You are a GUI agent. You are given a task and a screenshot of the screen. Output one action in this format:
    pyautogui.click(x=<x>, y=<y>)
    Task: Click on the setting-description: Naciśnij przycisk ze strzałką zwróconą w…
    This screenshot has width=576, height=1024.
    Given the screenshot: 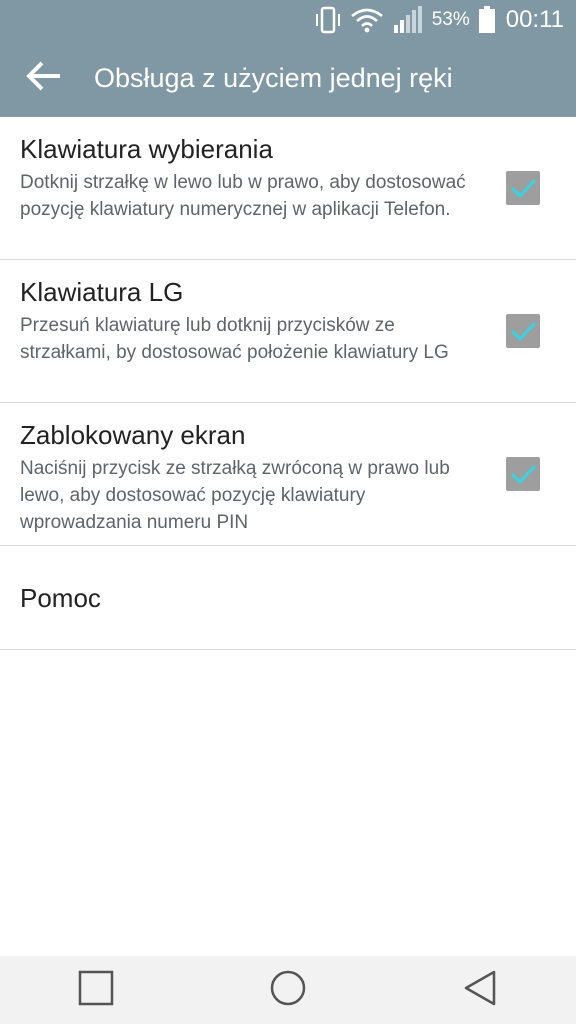 What is the action you would take?
    pyautogui.click(x=235, y=495)
    